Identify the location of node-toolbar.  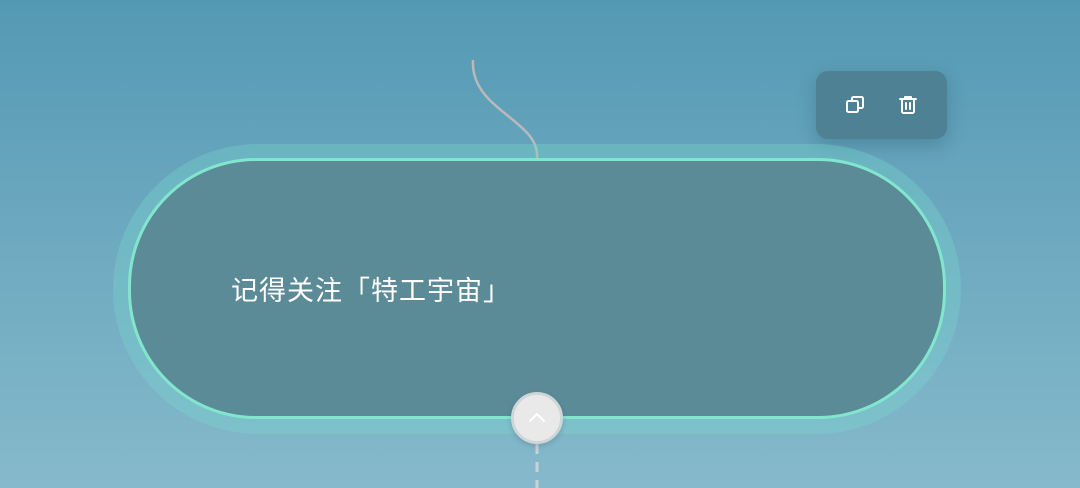
(881, 105).